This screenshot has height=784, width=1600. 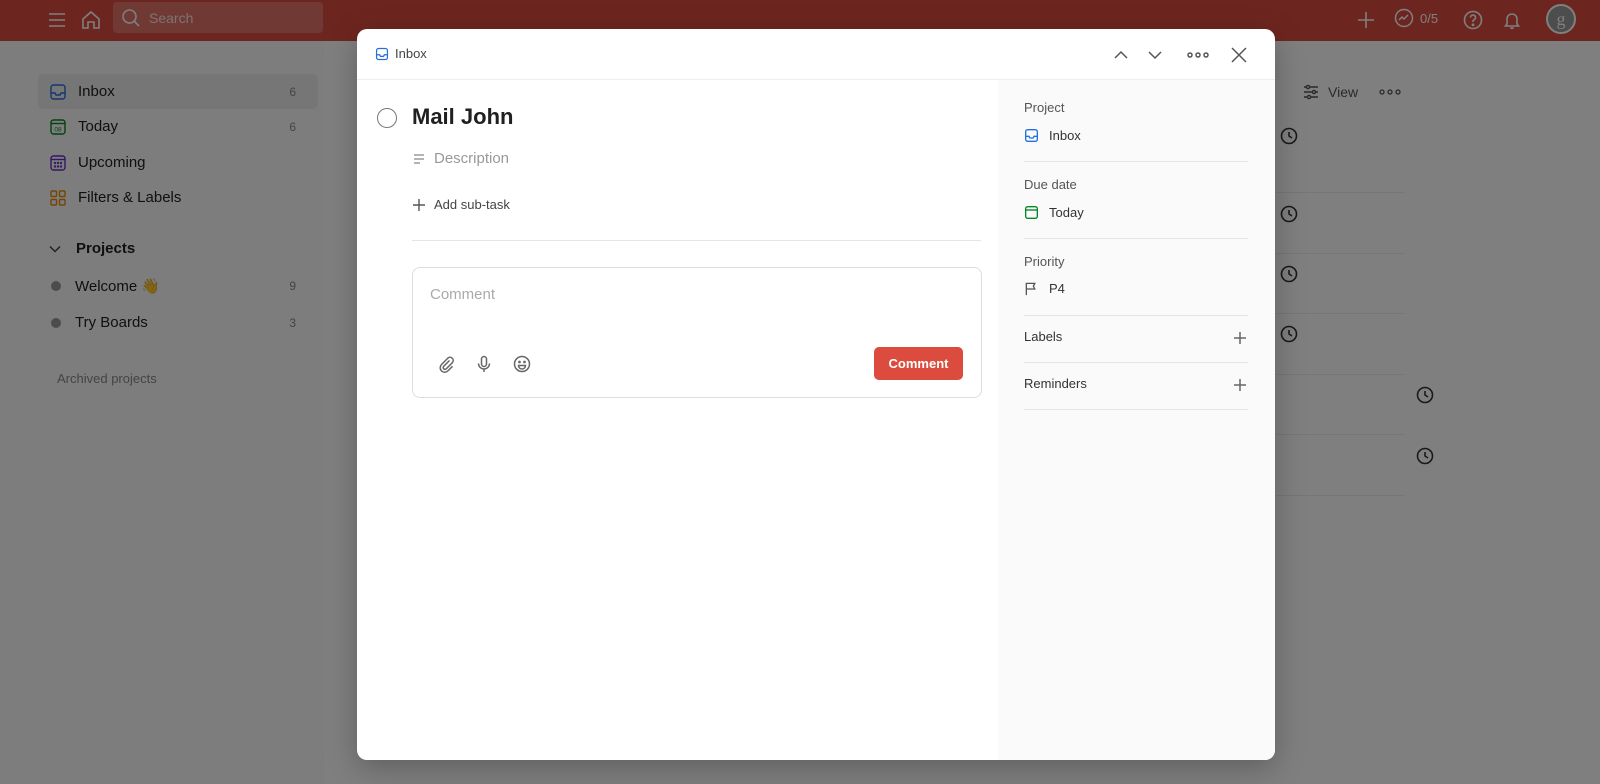 I want to click on chevron-down-icon, so click(x=1155, y=55).